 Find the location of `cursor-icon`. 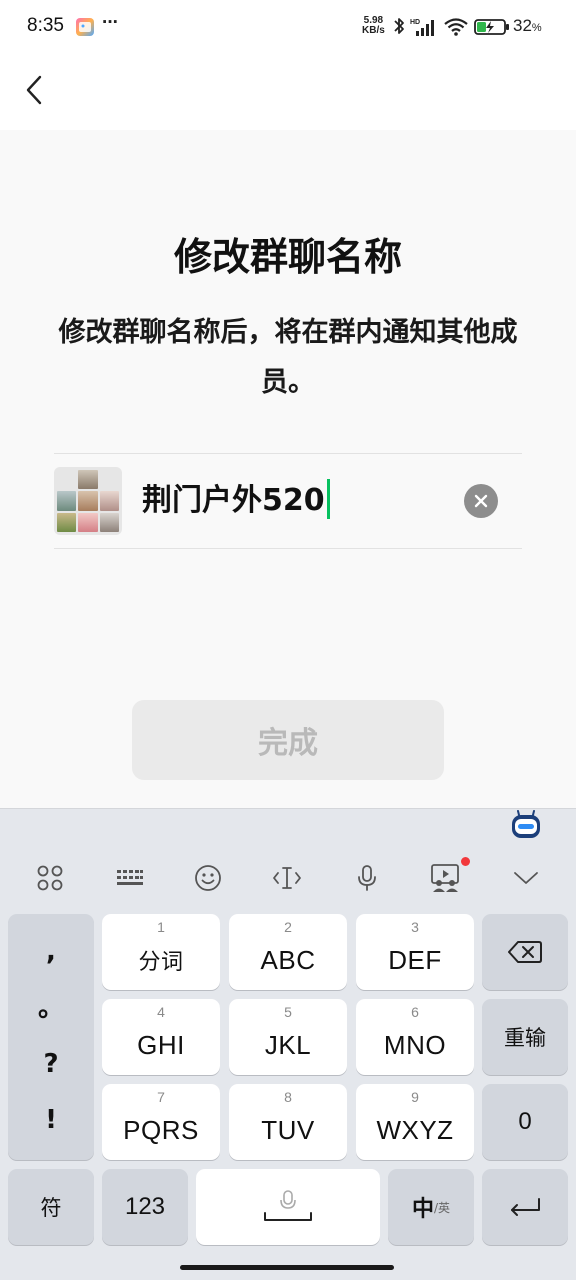

cursor-icon is located at coordinates (287, 878).